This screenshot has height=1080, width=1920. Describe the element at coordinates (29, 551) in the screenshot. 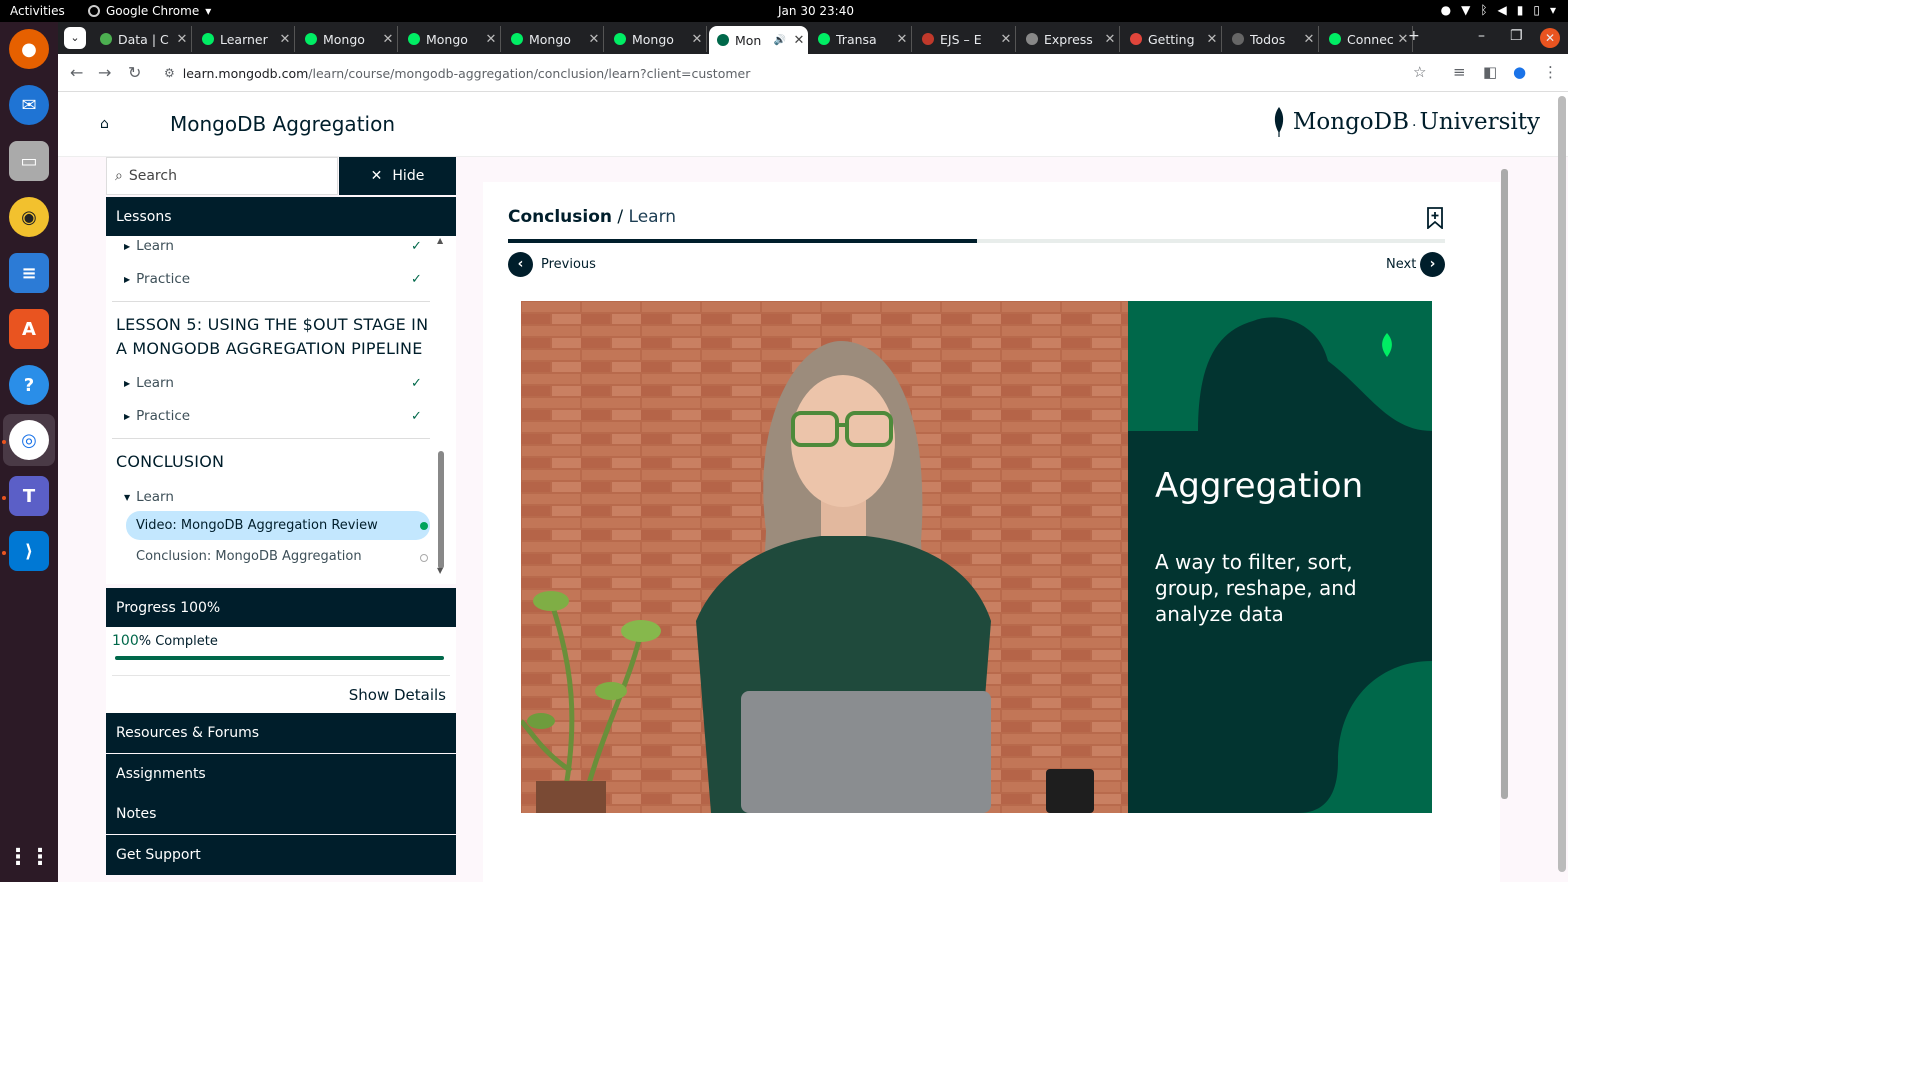

I see `vscode-icon: ⟩` at that location.